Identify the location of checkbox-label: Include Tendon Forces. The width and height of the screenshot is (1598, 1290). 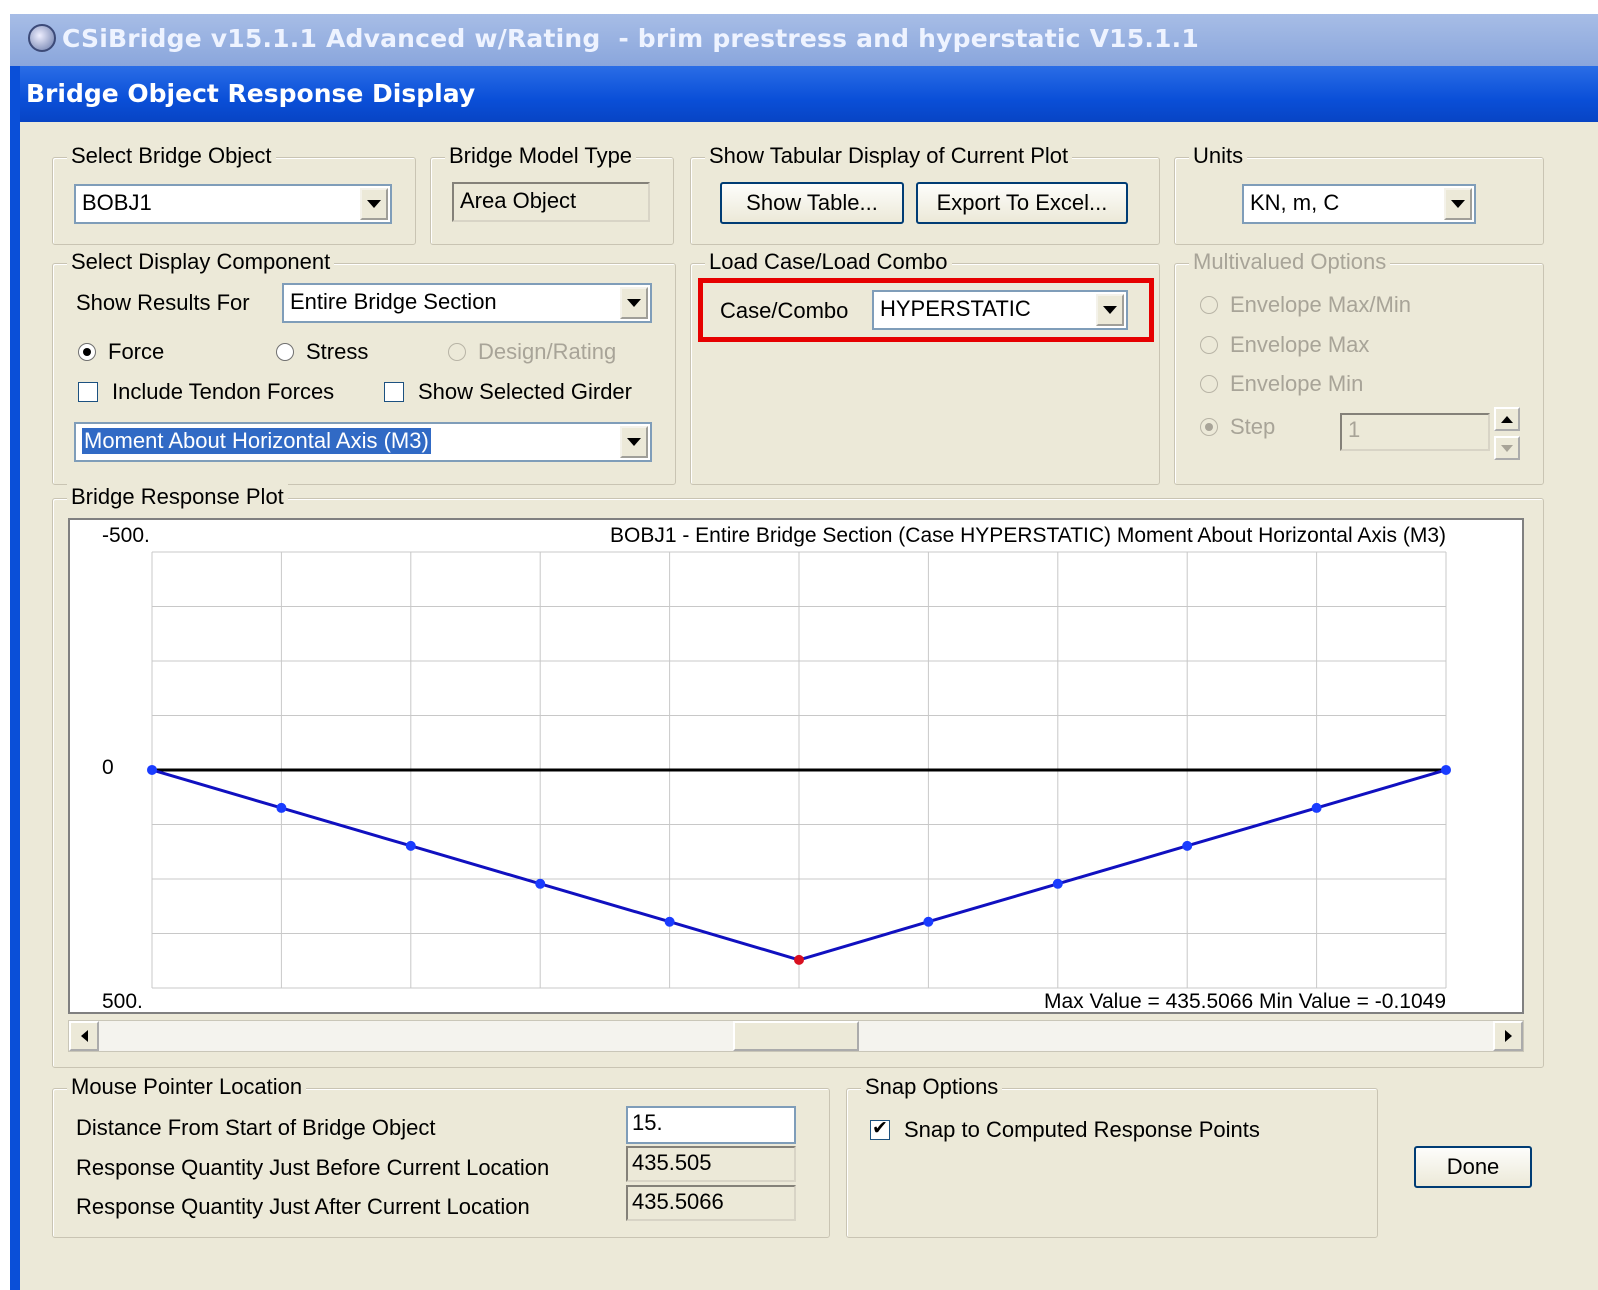
(223, 391).